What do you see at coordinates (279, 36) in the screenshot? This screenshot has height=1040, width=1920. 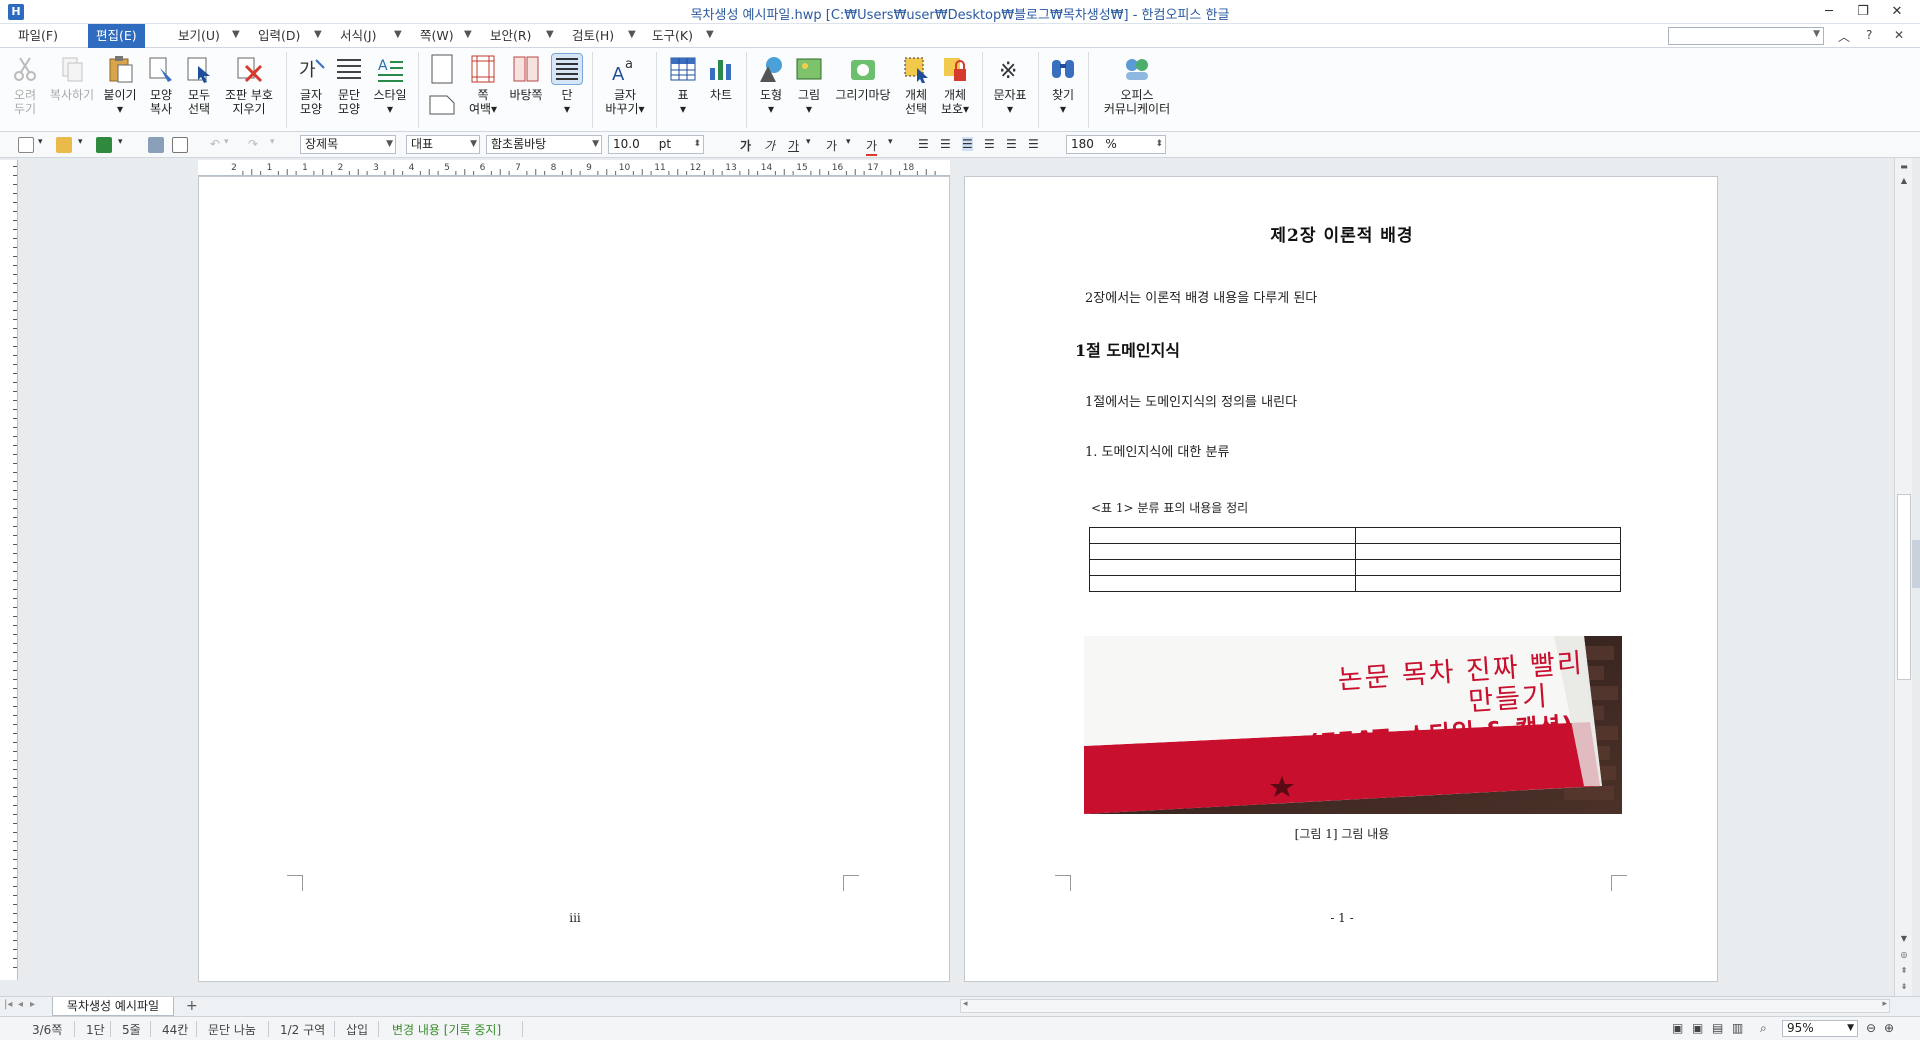 I see `menu-insert: 입력(D)` at bounding box center [279, 36].